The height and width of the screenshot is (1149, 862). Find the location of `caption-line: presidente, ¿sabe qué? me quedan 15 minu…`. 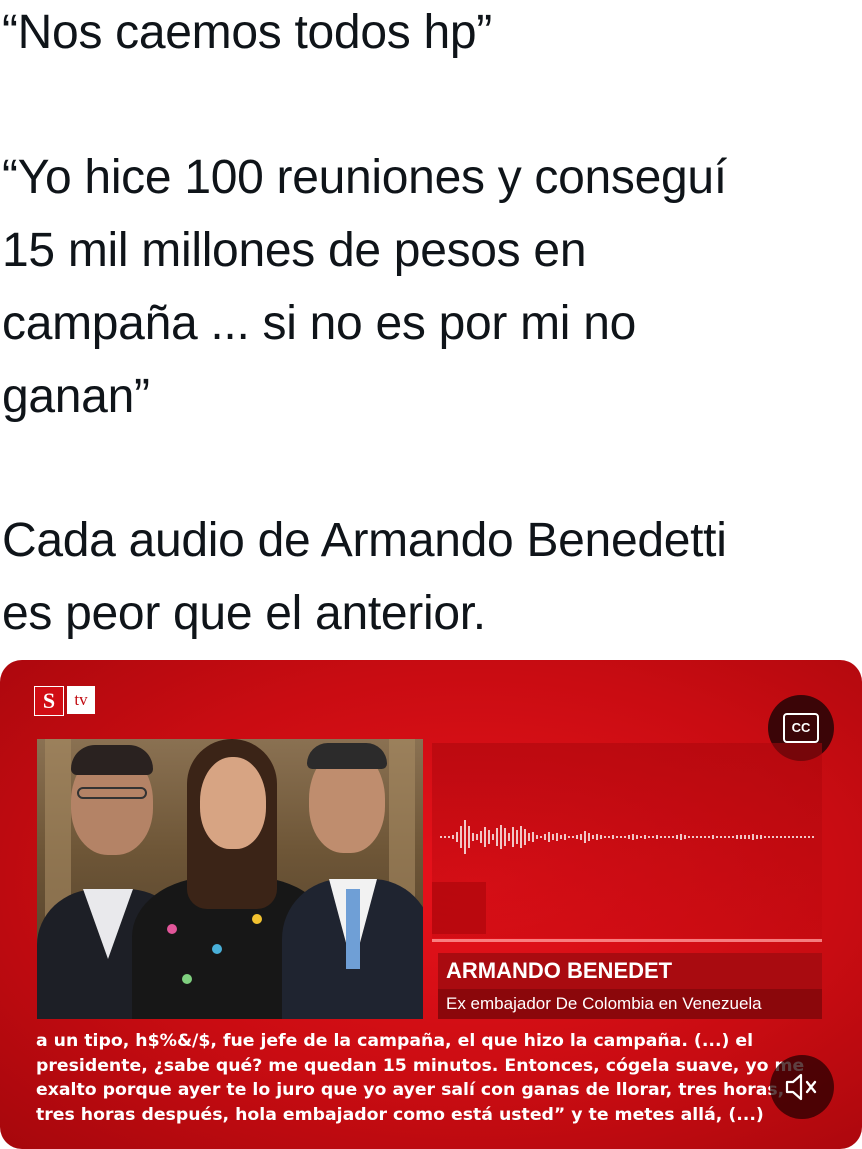

caption-line: presidente, ¿sabe qué? me quedan 15 minu… is located at coordinates (420, 1065).